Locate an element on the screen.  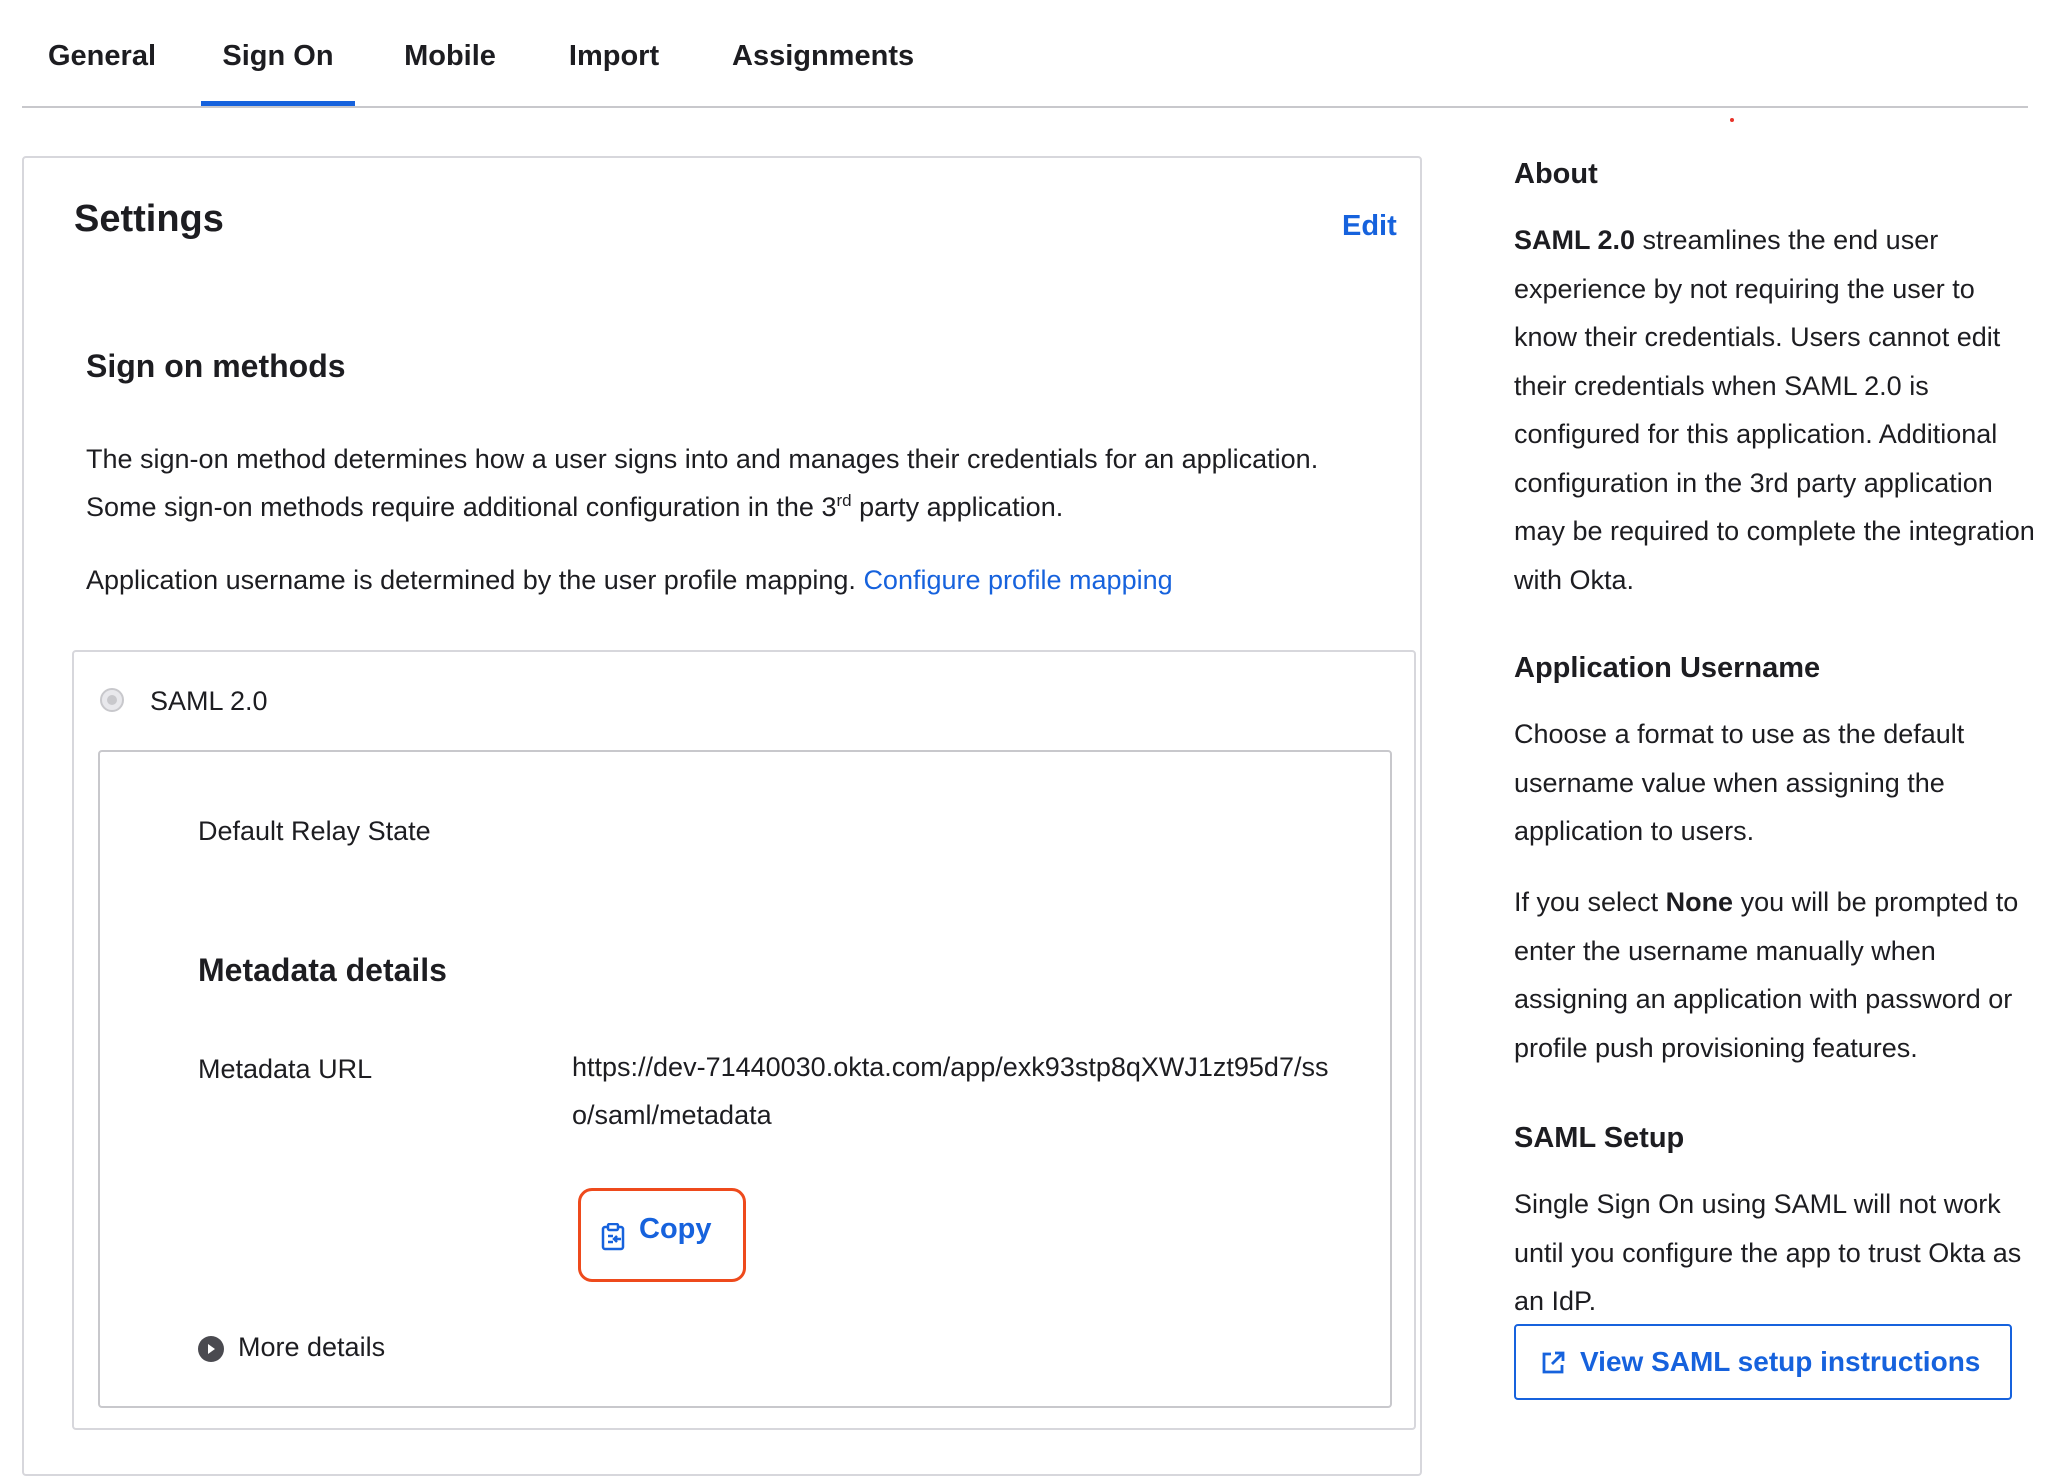
default-relay-state-label: Default Relay State is located at coordinates (314, 831).